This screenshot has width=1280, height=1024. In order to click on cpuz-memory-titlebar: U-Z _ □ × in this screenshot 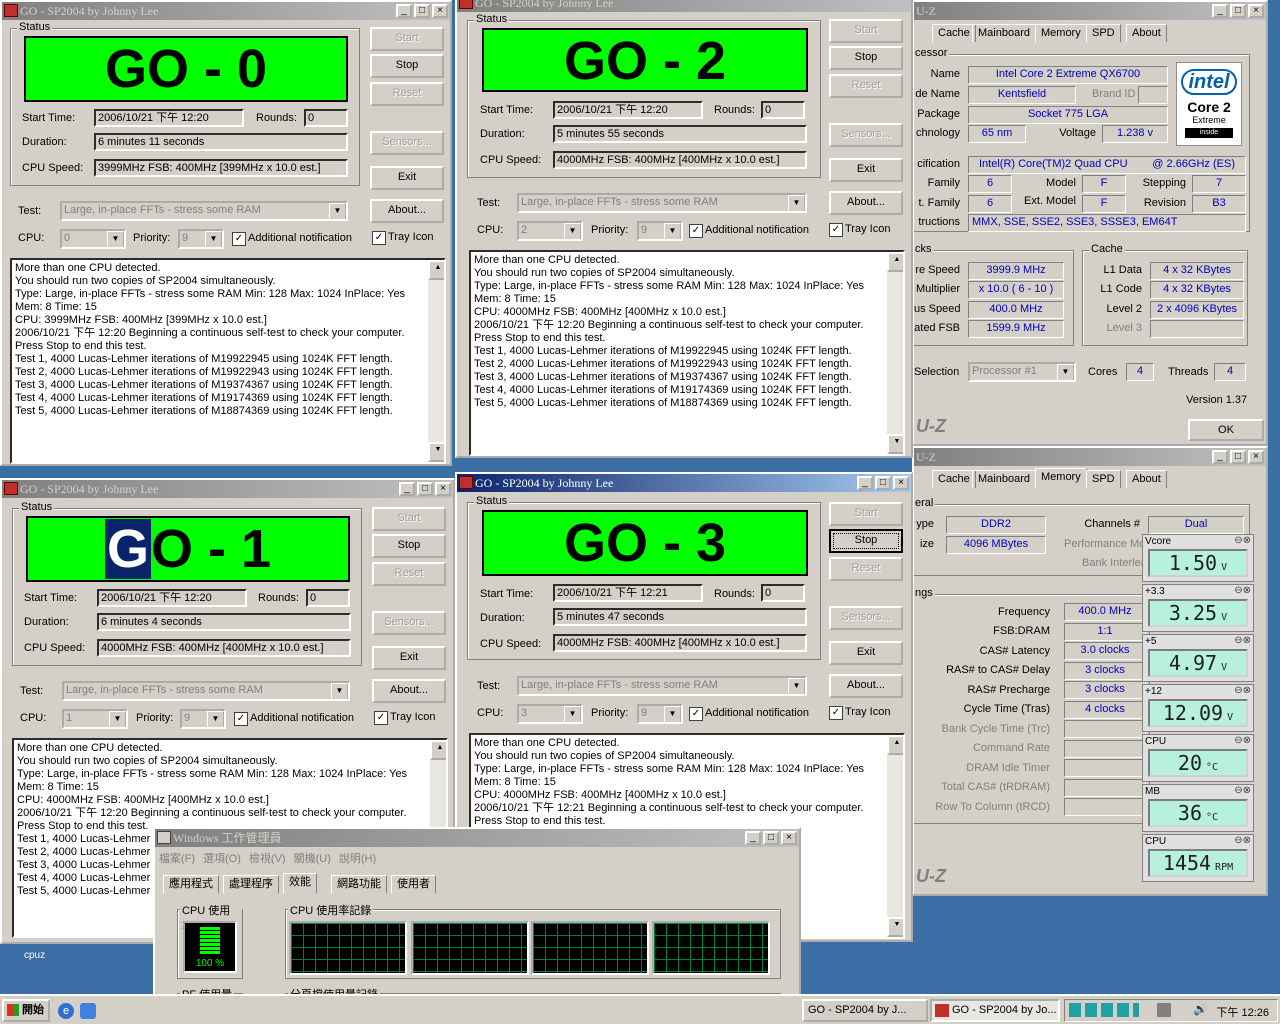, I will do `click(1090, 457)`.